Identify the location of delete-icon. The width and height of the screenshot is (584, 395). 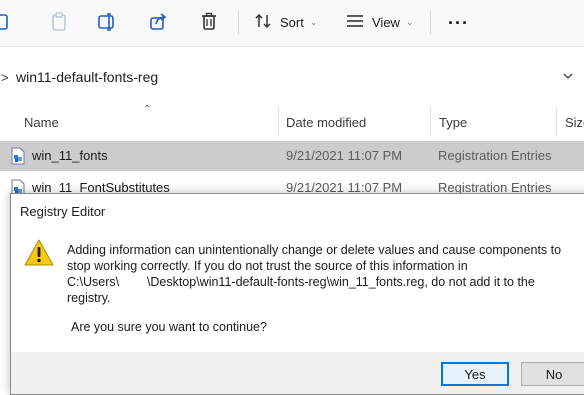
(209, 22).